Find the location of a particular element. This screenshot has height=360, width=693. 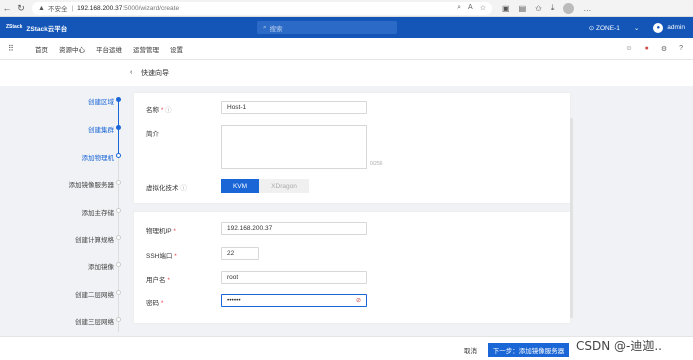

zone-label: ZONE-1 is located at coordinates (607, 28).